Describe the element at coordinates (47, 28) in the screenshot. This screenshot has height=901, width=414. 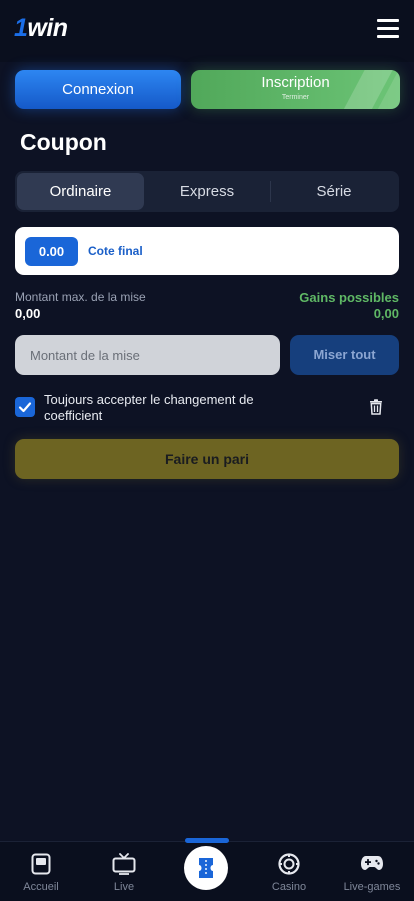
I see `logo-win: win` at that location.